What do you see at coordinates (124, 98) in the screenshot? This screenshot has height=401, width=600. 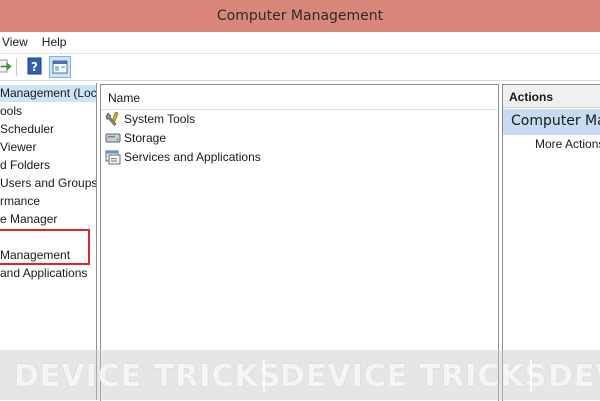 I see `column-header-label: Name` at bounding box center [124, 98].